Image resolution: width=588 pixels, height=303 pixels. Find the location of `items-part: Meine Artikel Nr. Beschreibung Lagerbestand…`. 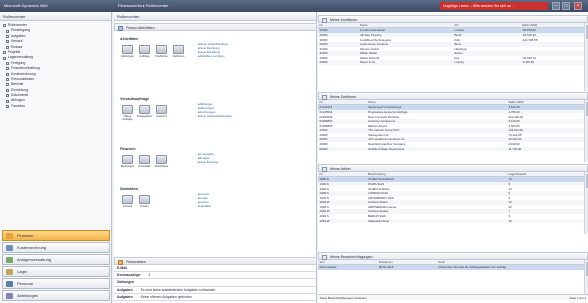

items-part: Meine Artikel Nr. Beschreibung Lagerbestand… is located at coordinates (453, 199).